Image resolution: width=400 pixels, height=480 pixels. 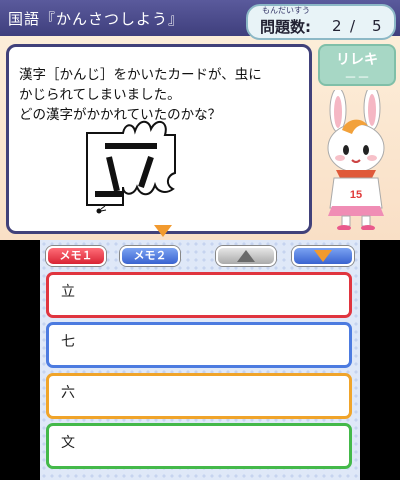 I want to click on choice-label: 七, so click(x=68, y=342).